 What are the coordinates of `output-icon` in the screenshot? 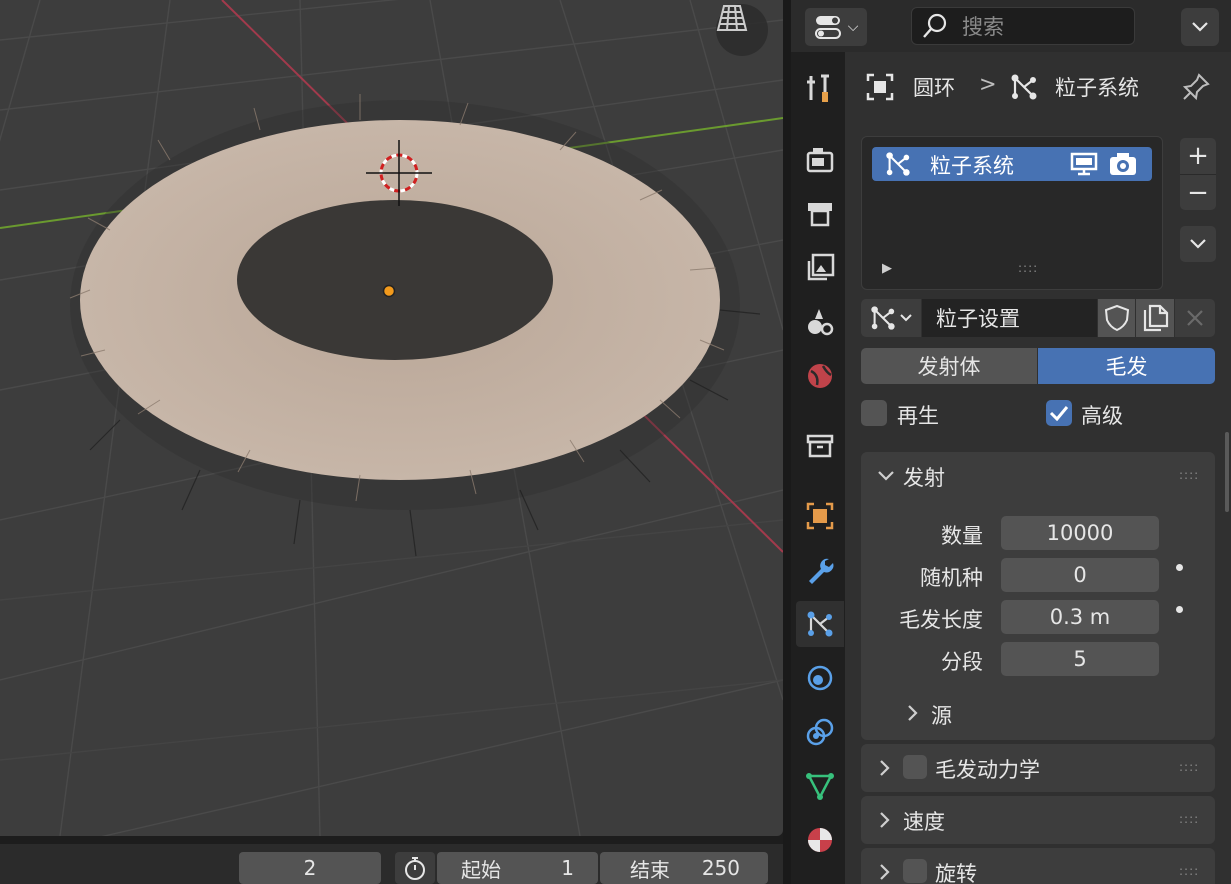 It's located at (820, 215).